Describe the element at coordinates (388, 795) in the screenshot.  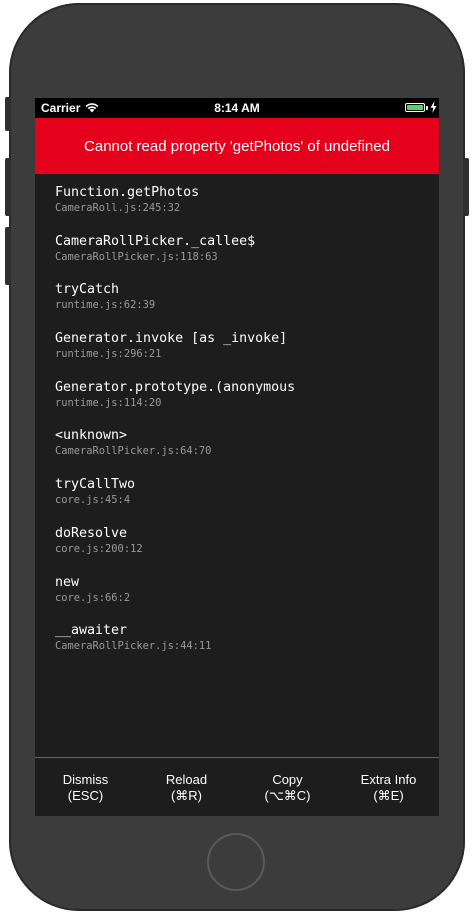
I see `extra-info-shortcut: (⌘E)` at that location.